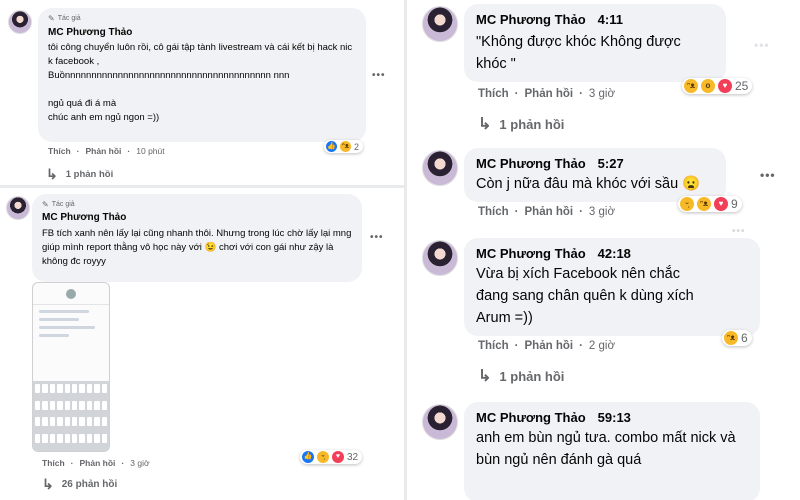  What do you see at coordinates (611, 163) in the screenshot?
I see `video-timestamp: 5:27` at bounding box center [611, 163].